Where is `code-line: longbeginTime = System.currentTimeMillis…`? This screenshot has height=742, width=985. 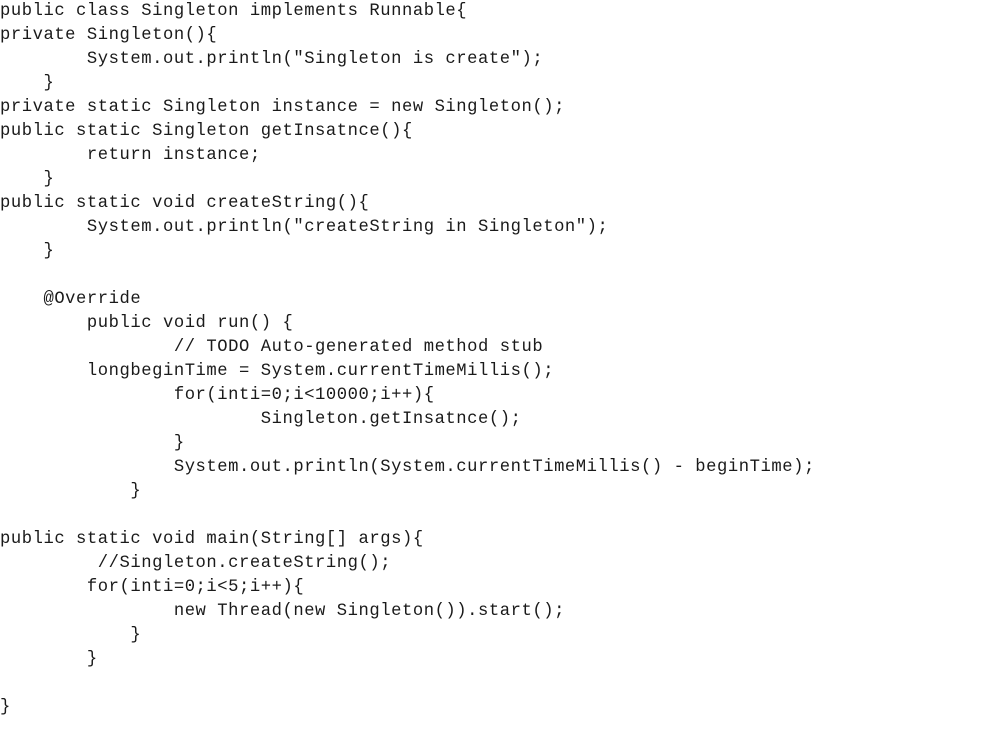
code-line: longbeginTime = System.currentTimeMillis… is located at coordinates (277, 371).